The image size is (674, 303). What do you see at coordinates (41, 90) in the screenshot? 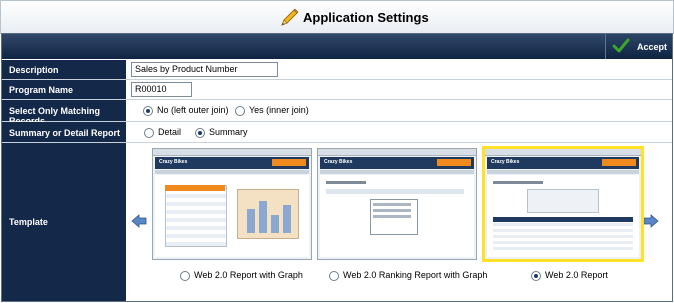
I see `program-name-label: Program Name` at bounding box center [41, 90].